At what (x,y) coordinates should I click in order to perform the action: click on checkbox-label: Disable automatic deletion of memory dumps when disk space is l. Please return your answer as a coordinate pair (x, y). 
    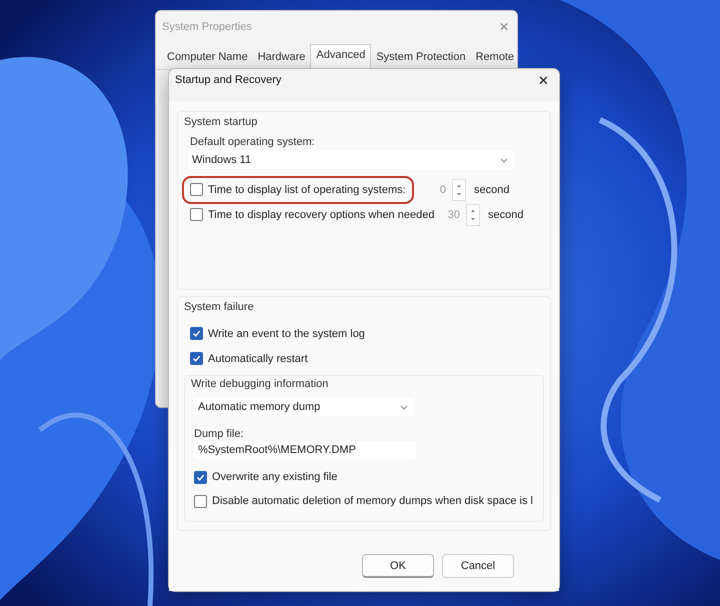
    Looking at the image, I should click on (372, 501).